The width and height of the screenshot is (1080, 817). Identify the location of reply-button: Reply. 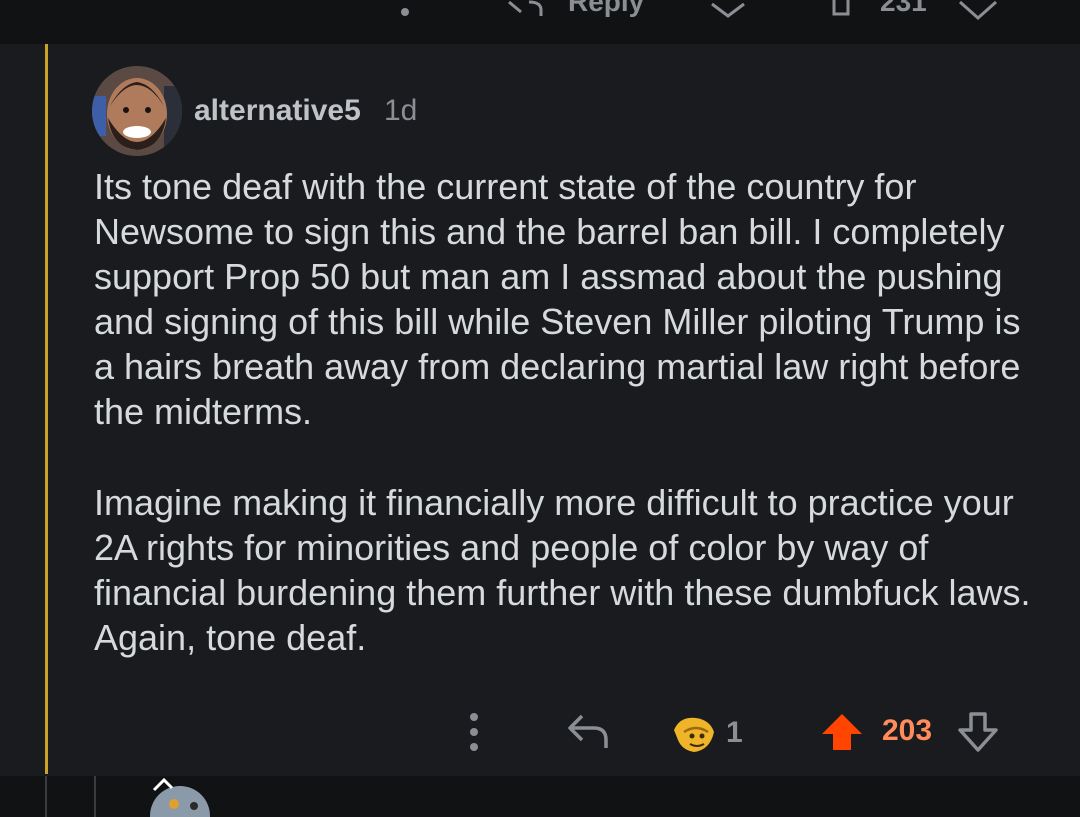
(606, 9).